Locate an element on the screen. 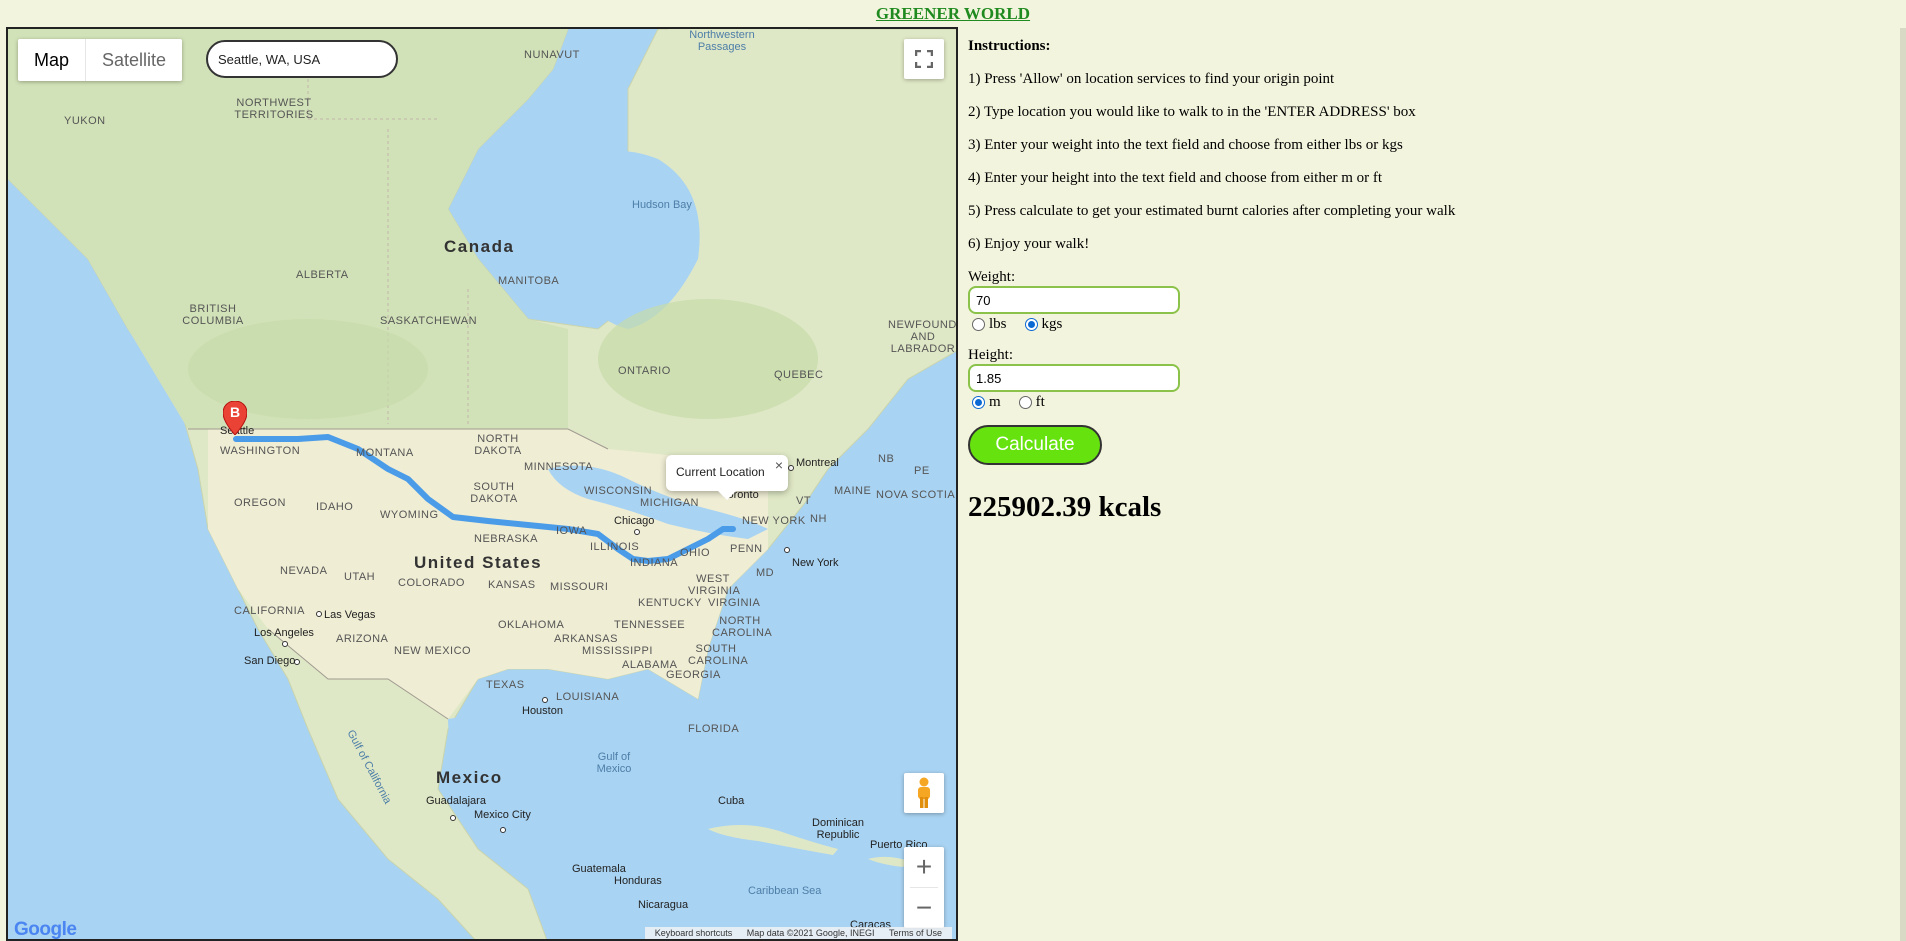 The height and width of the screenshot is (941, 1906). label-illinois: ILLINOIS is located at coordinates (615, 547).